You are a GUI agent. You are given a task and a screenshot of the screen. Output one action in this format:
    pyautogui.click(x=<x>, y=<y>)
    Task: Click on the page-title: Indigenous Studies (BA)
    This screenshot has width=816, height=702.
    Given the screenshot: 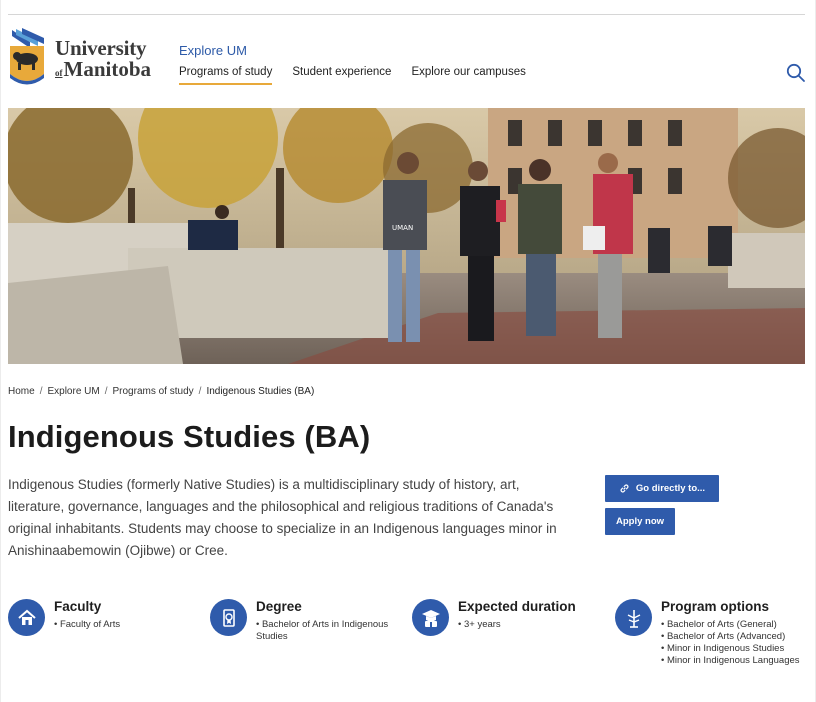 What is the action you would take?
    pyautogui.click(x=189, y=436)
    